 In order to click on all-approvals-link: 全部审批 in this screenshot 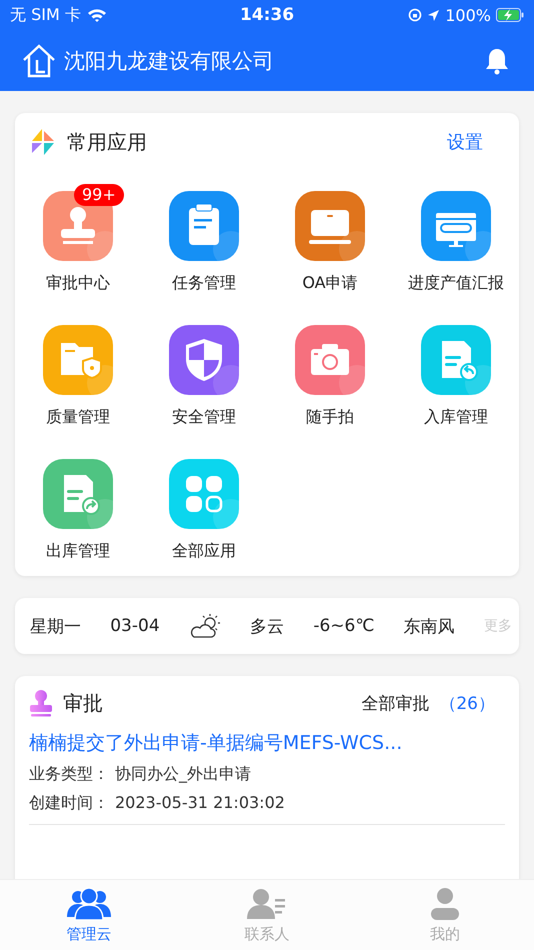, I will do `click(395, 703)`.